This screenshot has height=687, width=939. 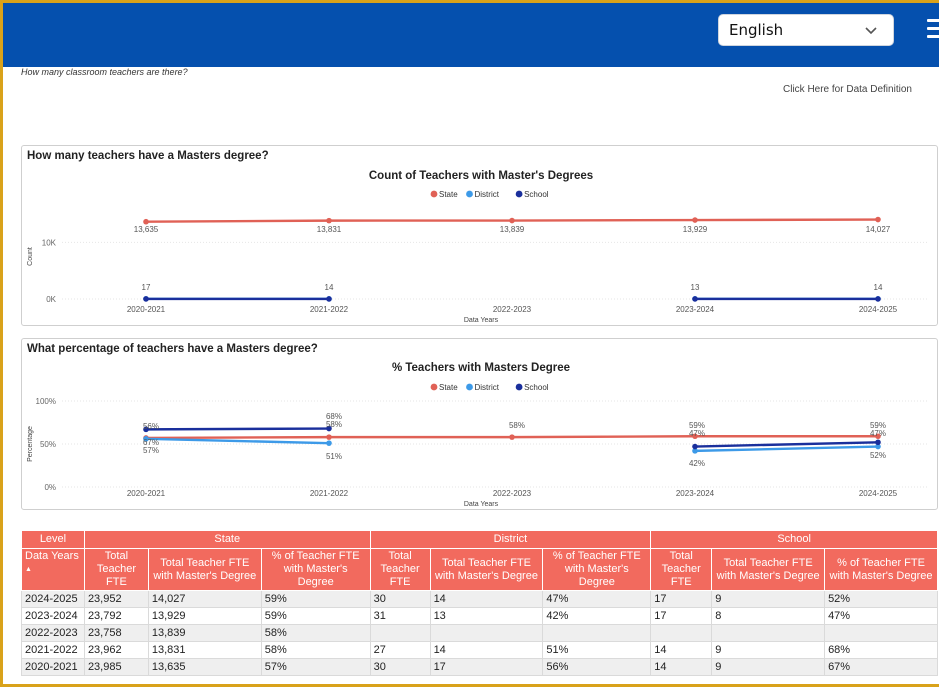 What do you see at coordinates (146, 309) in the screenshot?
I see `x-tick-label: 2020-2021` at bounding box center [146, 309].